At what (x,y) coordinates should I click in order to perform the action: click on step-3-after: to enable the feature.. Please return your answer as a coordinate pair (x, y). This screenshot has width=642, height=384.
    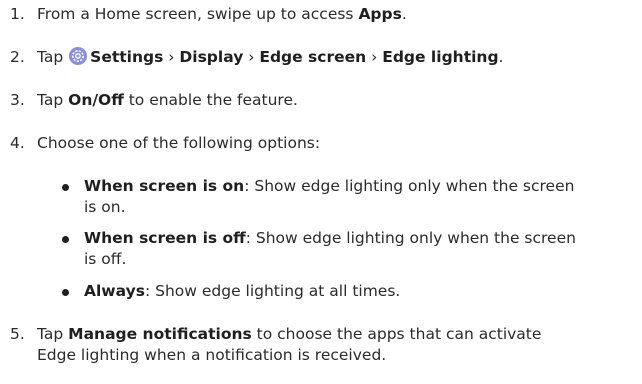
    Looking at the image, I should click on (210, 100).